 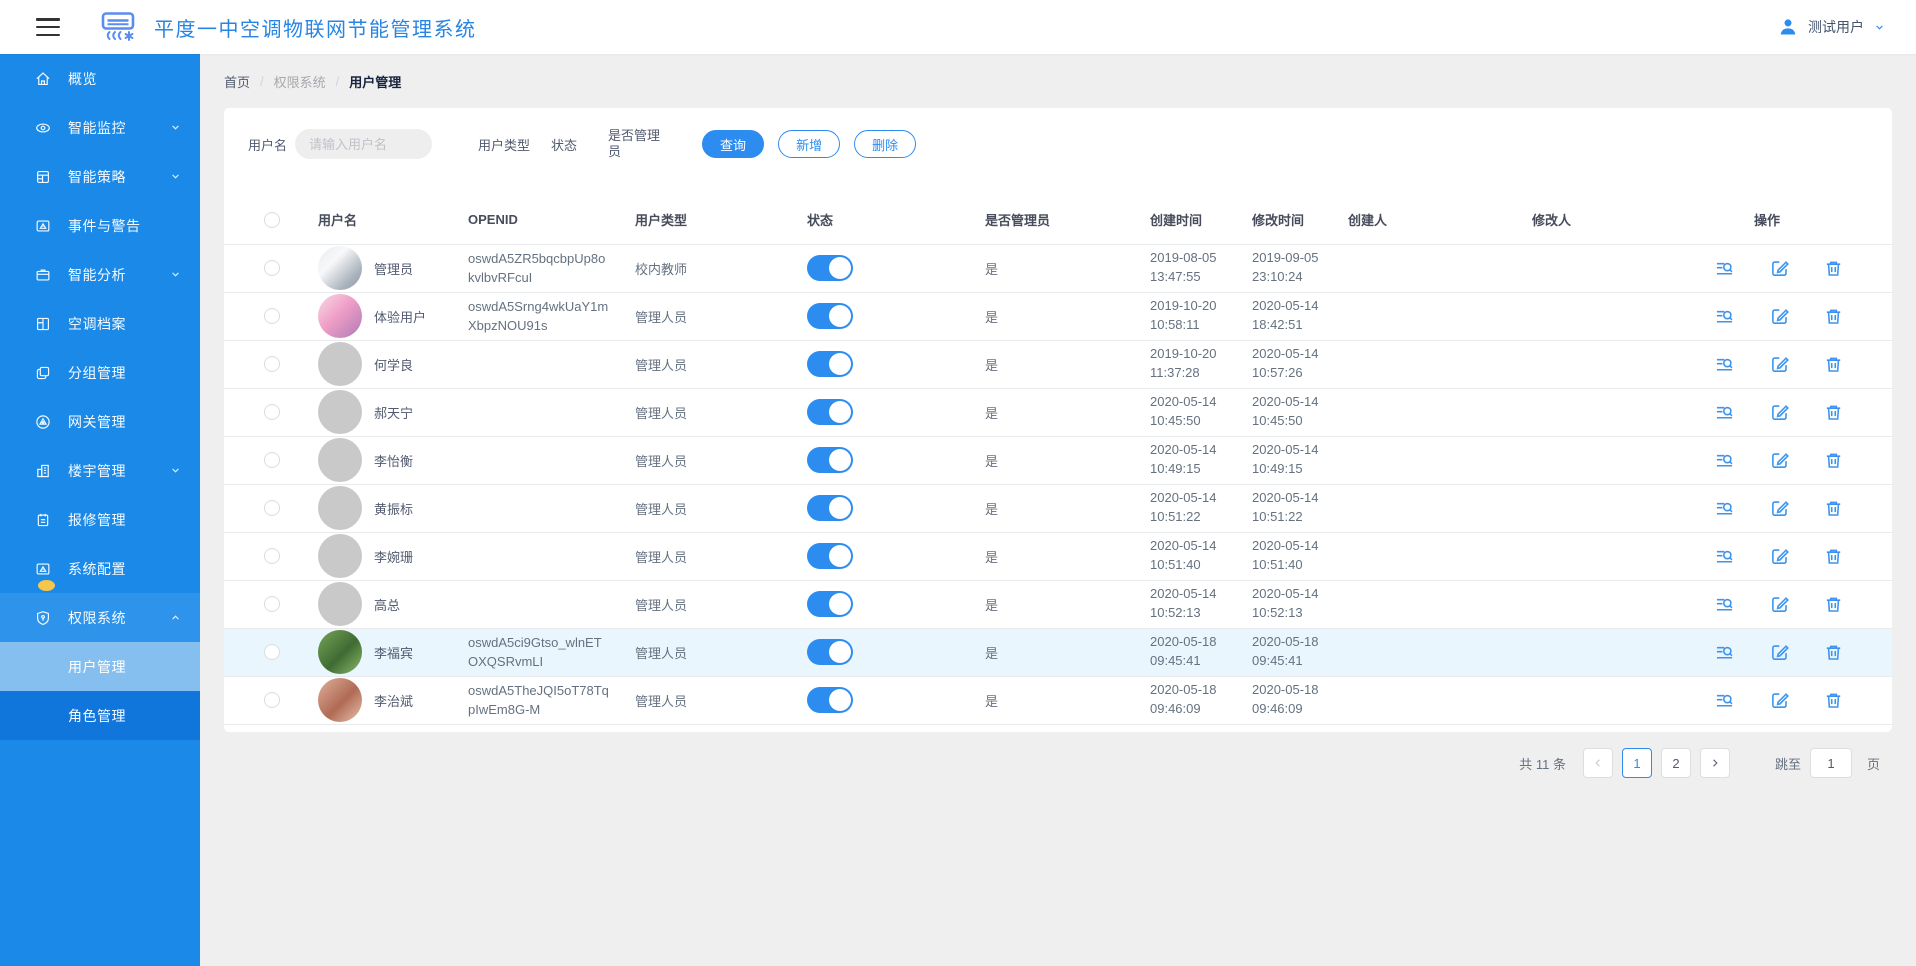 What do you see at coordinates (1831, 27) in the screenshot?
I see `user-menu: 测试用户` at bounding box center [1831, 27].